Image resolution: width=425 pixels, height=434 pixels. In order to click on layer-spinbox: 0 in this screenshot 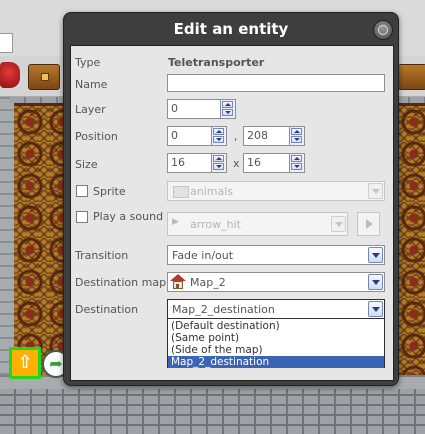, I will do `click(201, 109)`.